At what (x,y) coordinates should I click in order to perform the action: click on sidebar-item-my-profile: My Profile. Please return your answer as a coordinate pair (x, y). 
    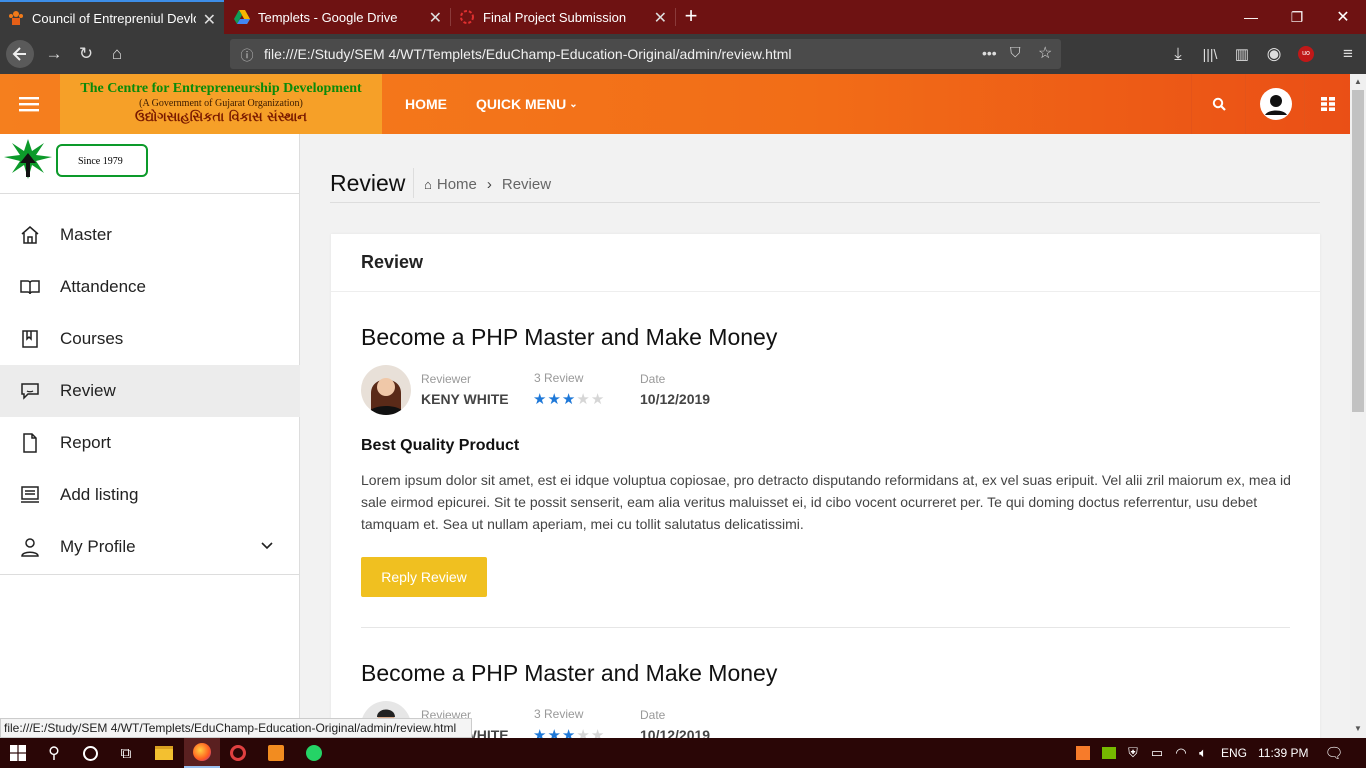
    Looking at the image, I should click on (150, 547).